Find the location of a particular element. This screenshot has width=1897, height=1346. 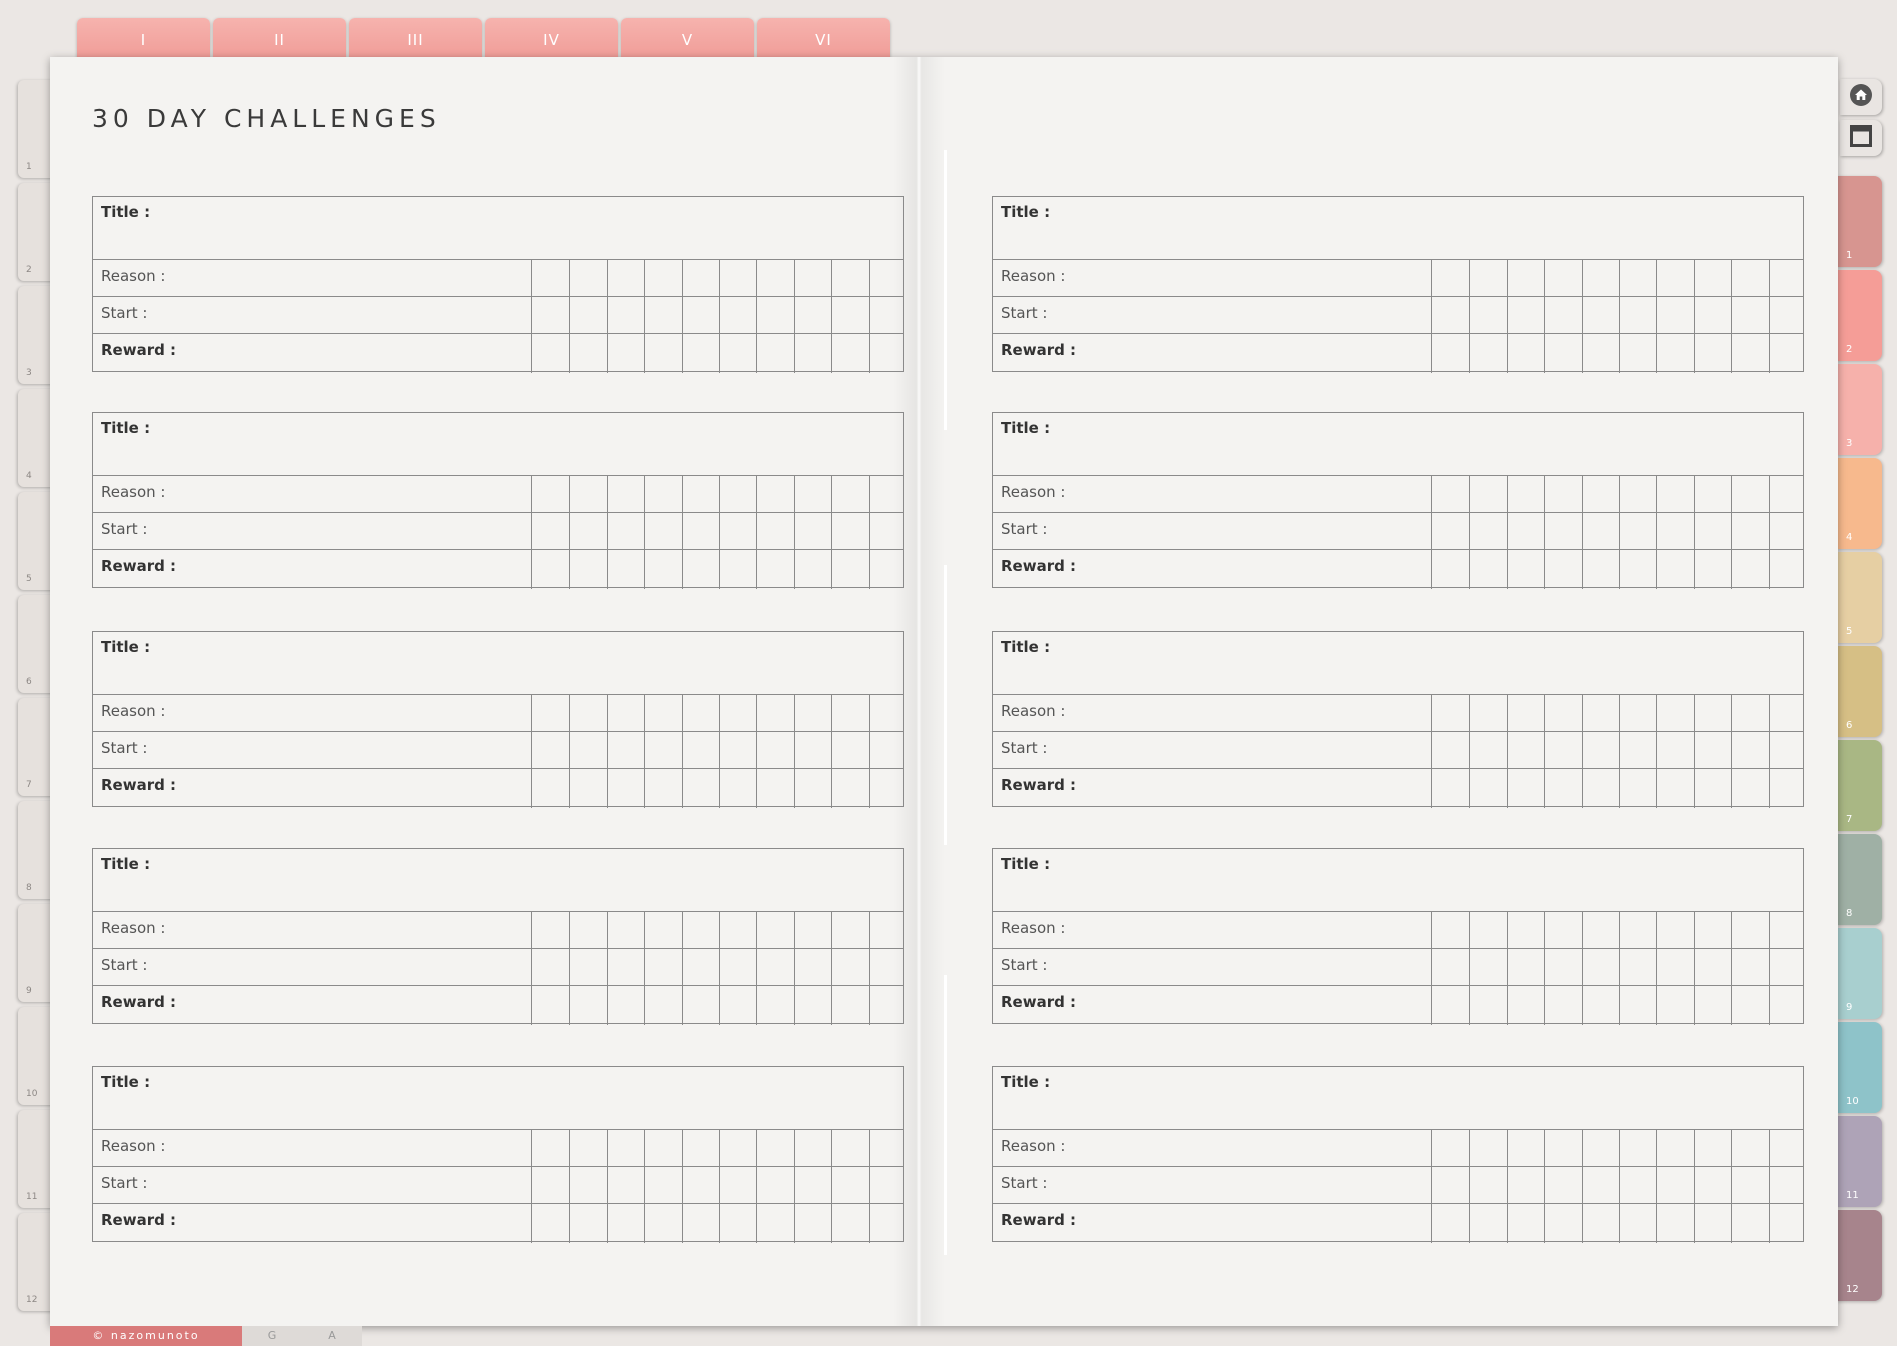

section-tab-6: VI is located at coordinates (823, 39).